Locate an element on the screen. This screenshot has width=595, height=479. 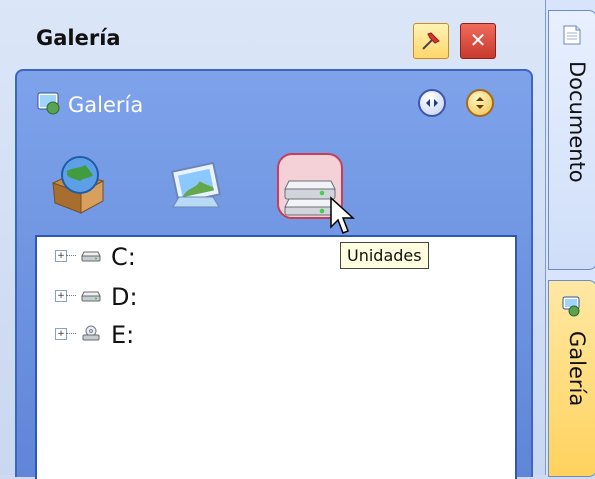
close-icon: ✕ is located at coordinates (478, 40).